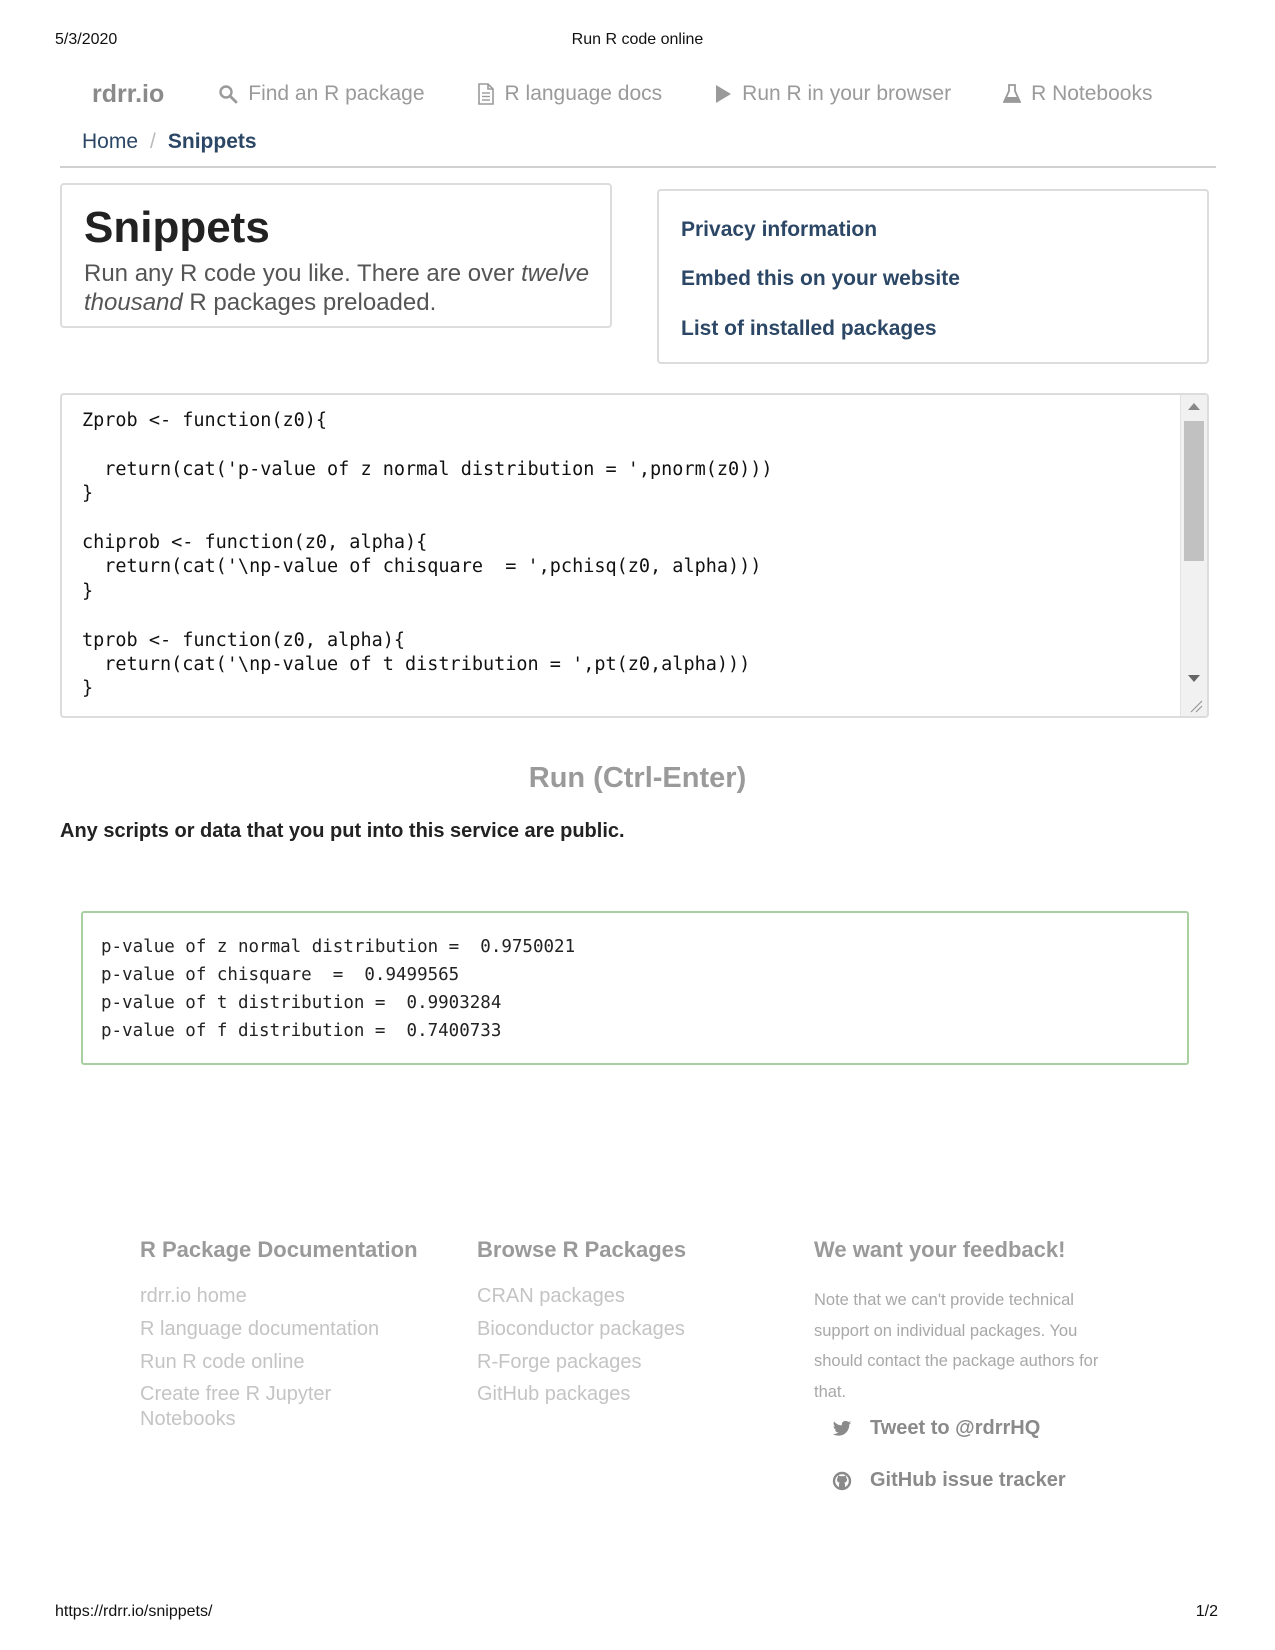 The width and height of the screenshot is (1275, 1650). I want to click on nav-notebooks: R Notebooks, so click(1077, 94).